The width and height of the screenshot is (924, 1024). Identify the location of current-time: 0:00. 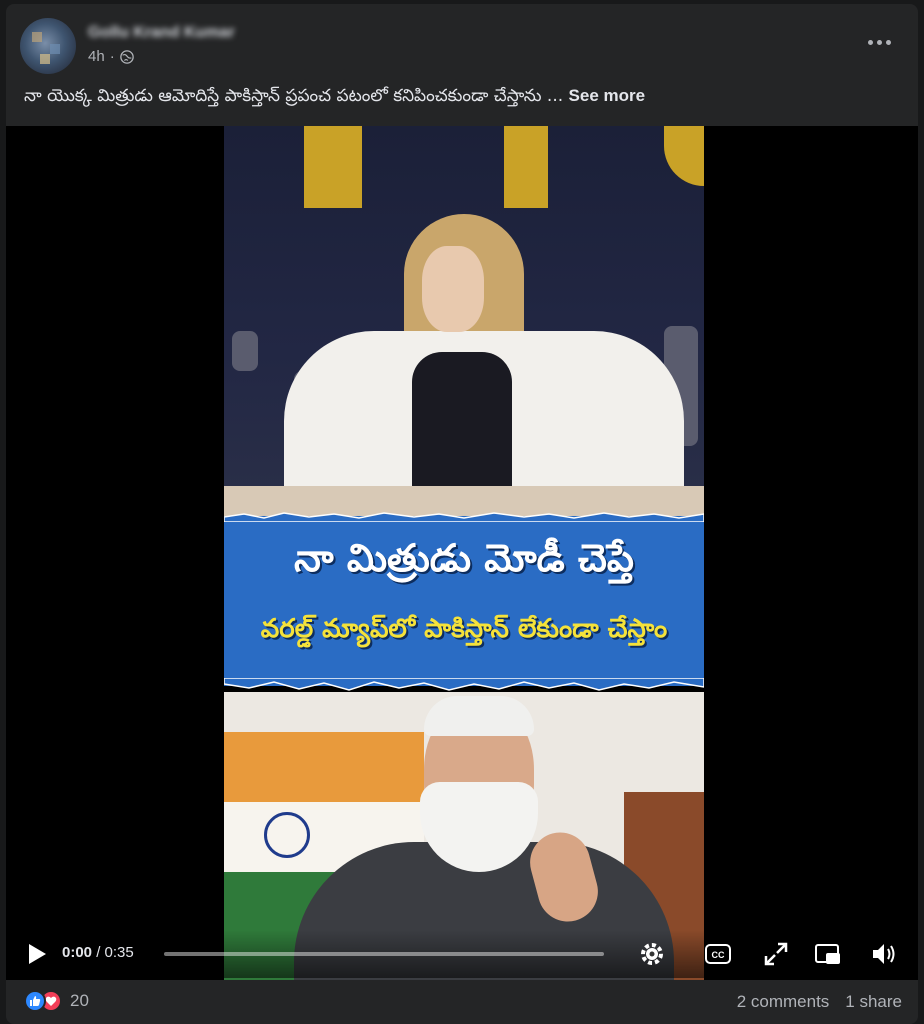
(77, 952).